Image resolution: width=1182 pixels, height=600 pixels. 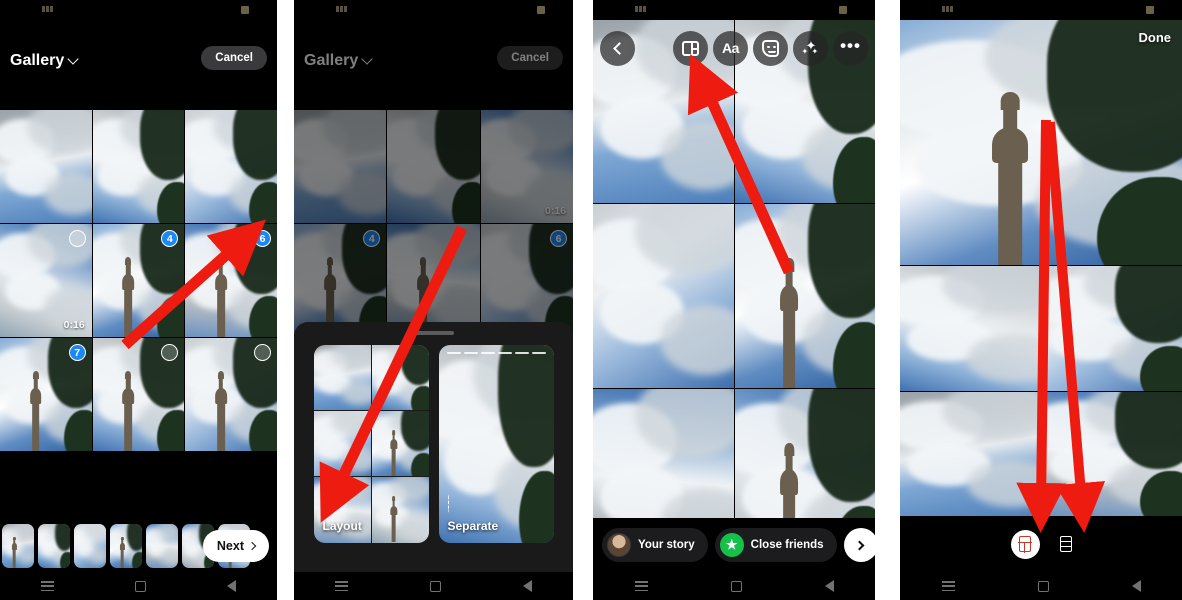 I want to click on collage-grid, so click(x=1041, y=391).